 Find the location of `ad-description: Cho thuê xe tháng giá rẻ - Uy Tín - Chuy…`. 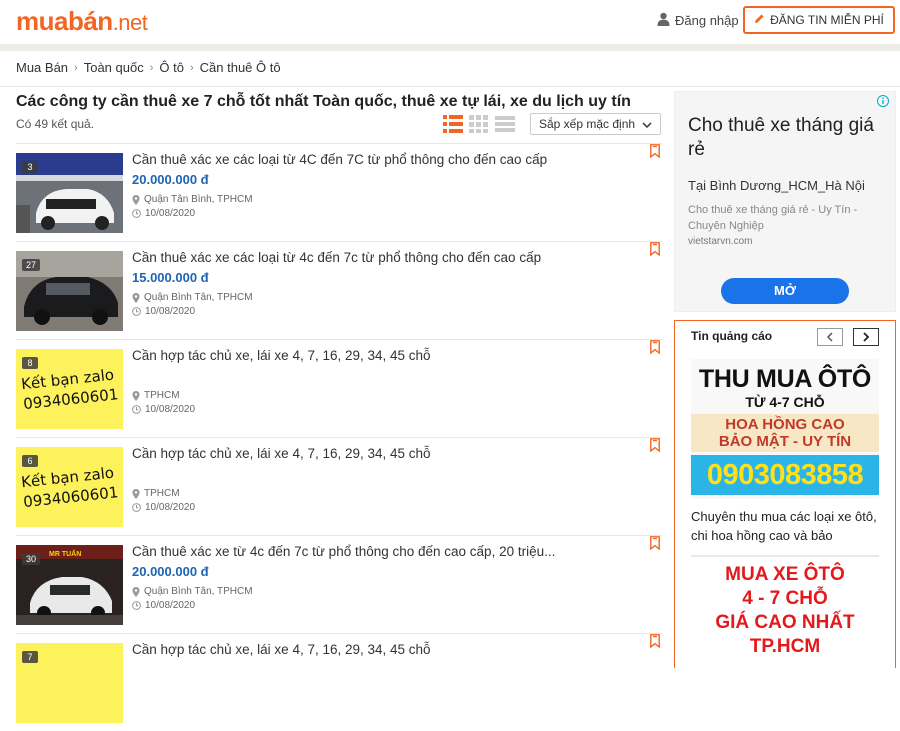

ad-description: Cho thuê xe tháng giá rẻ - Uy Tín - Chuy… is located at coordinates (773, 218).